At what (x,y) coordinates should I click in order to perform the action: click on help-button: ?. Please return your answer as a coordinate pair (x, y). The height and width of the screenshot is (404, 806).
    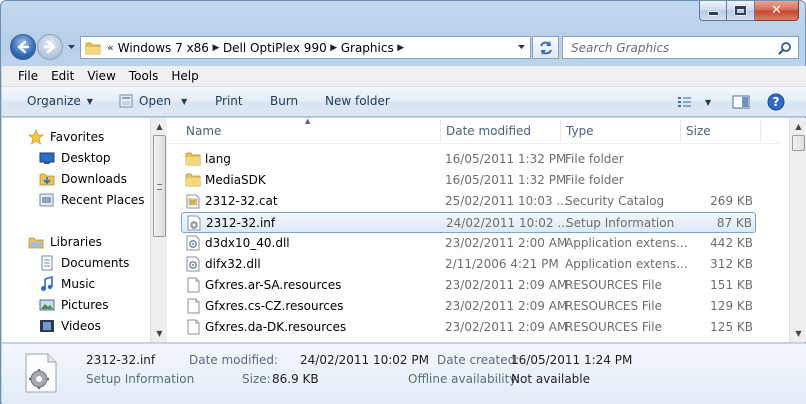
    Looking at the image, I should click on (776, 102).